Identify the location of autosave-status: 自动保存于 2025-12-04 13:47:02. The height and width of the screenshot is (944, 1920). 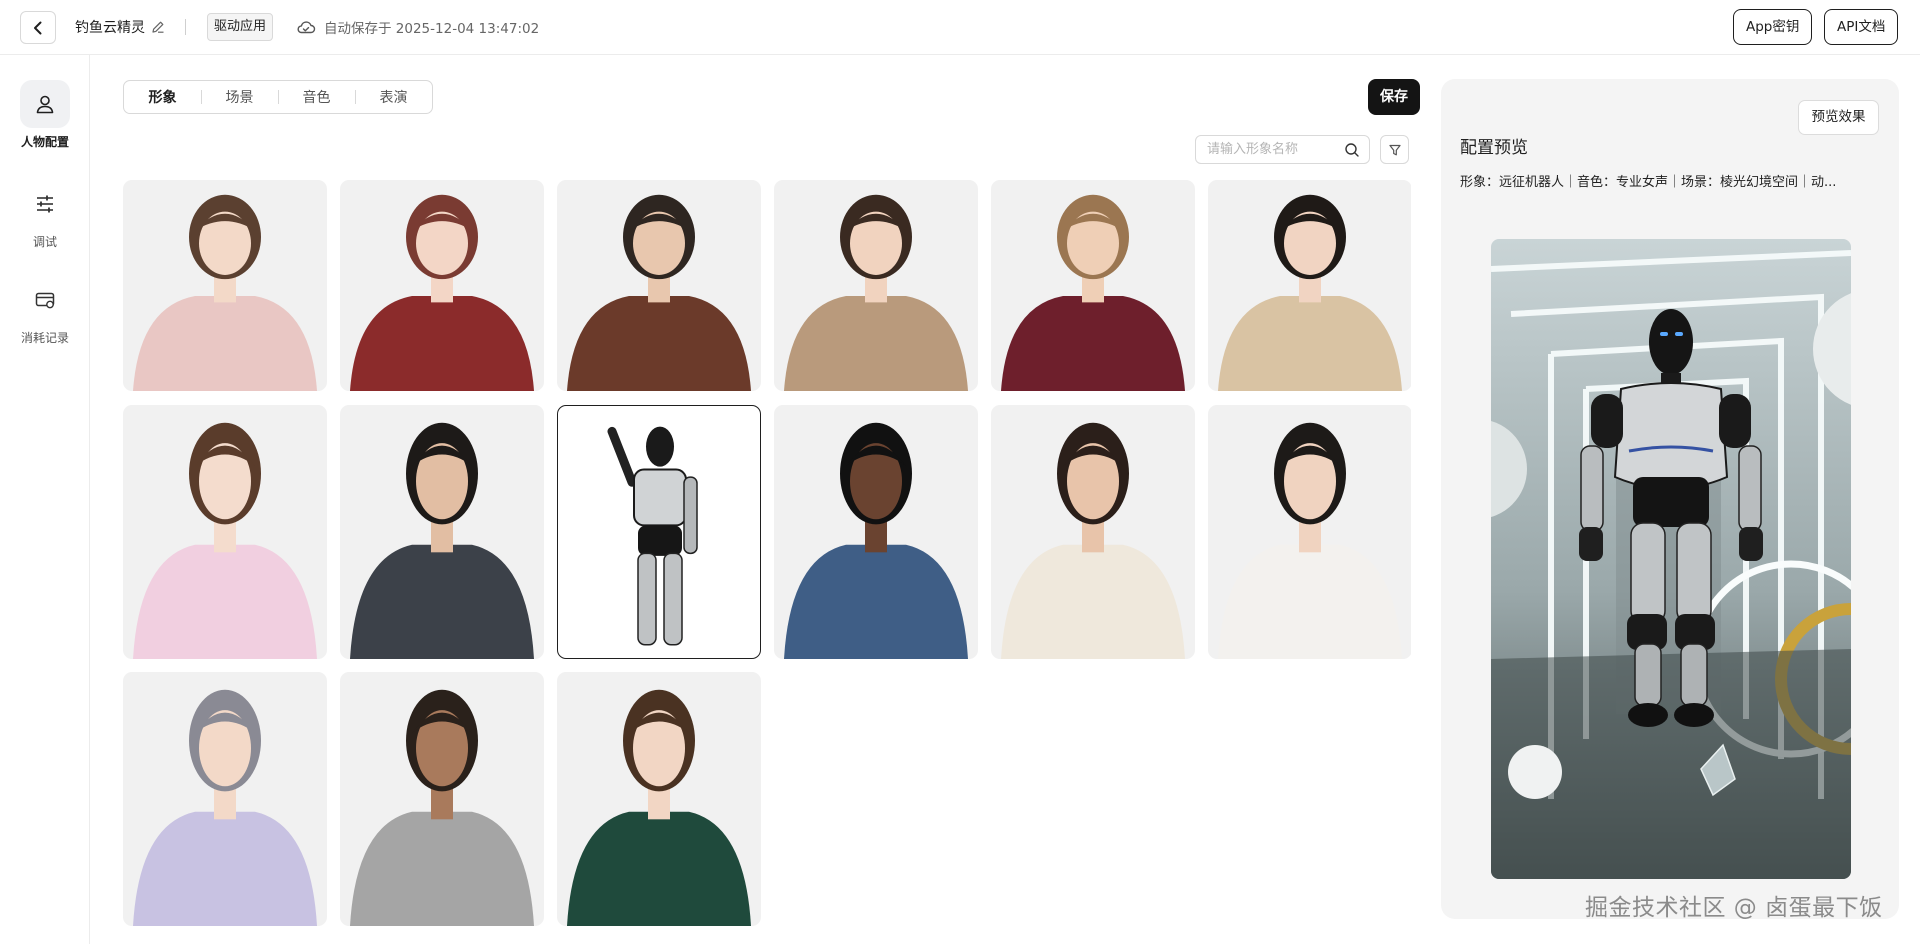
(417, 27).